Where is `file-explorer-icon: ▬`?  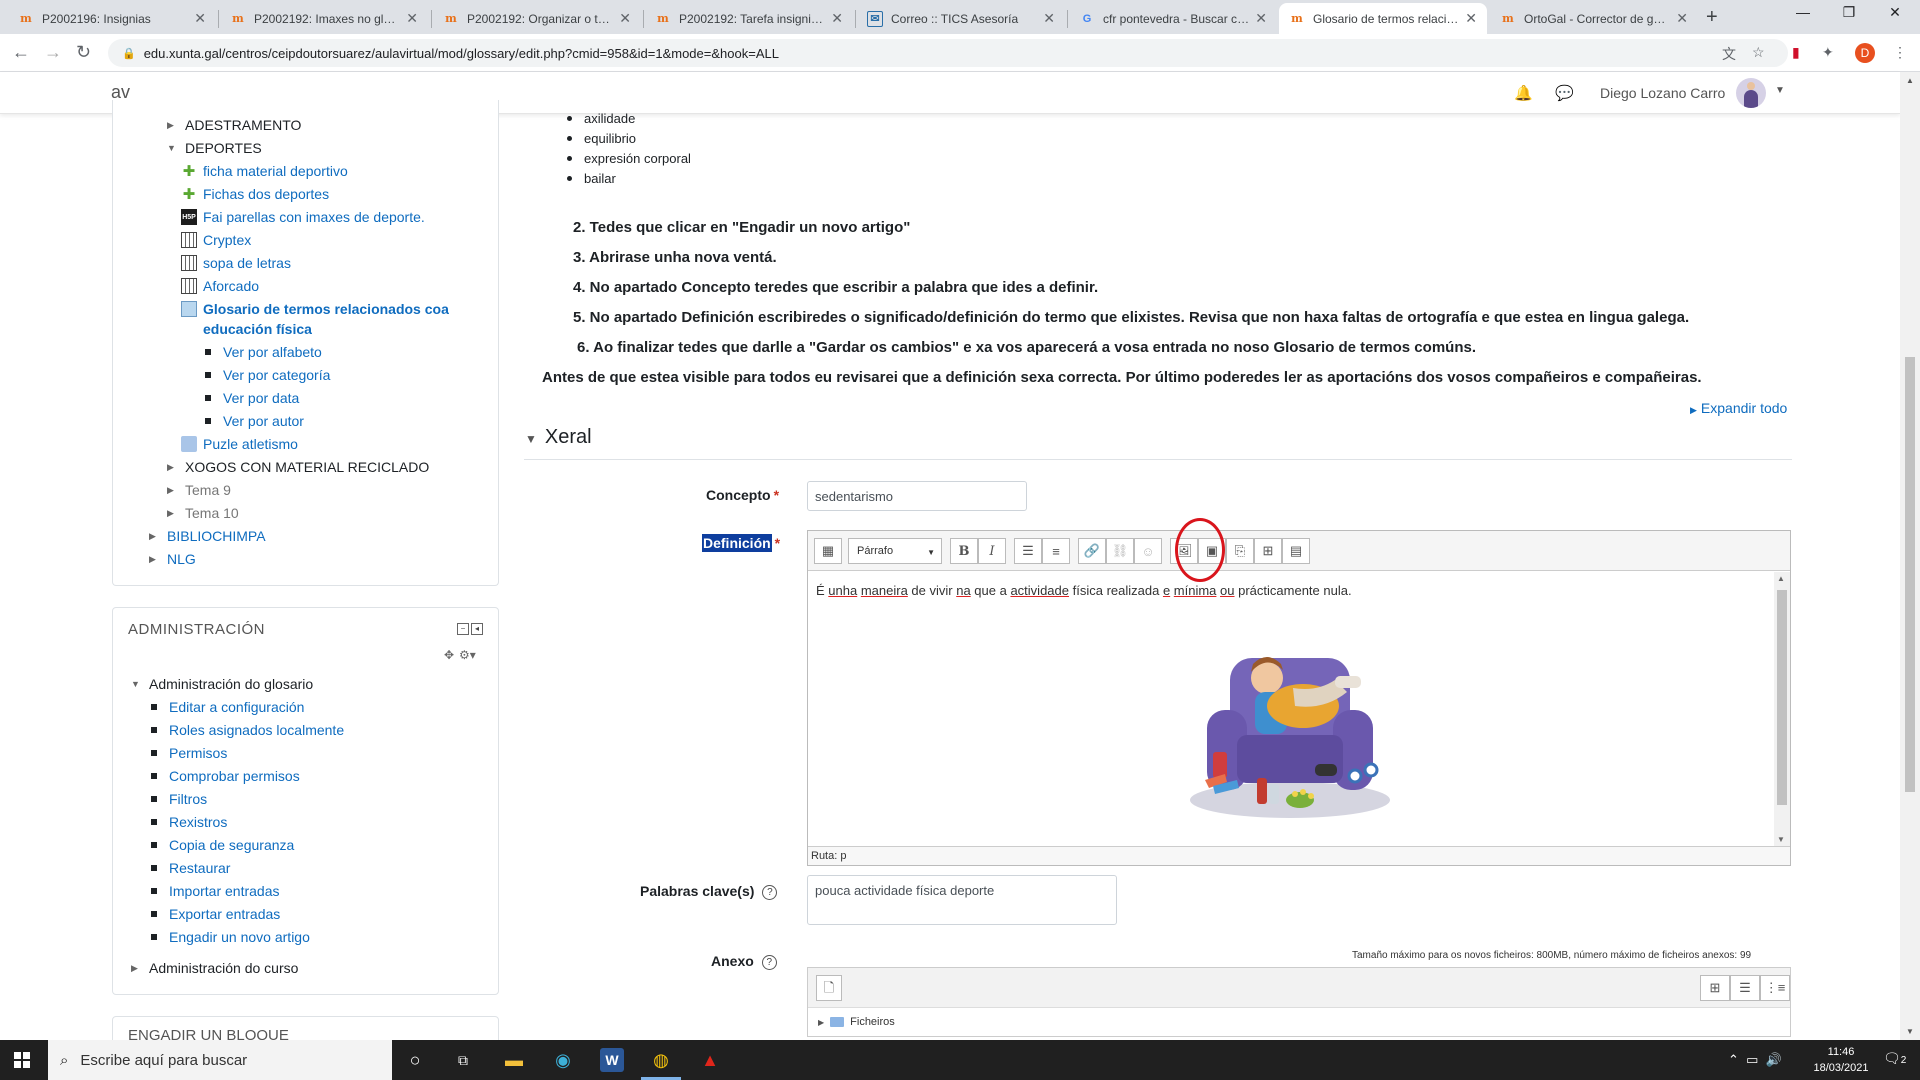 file-explorer-icon: ▬ is located at coordinates (514, 1060).